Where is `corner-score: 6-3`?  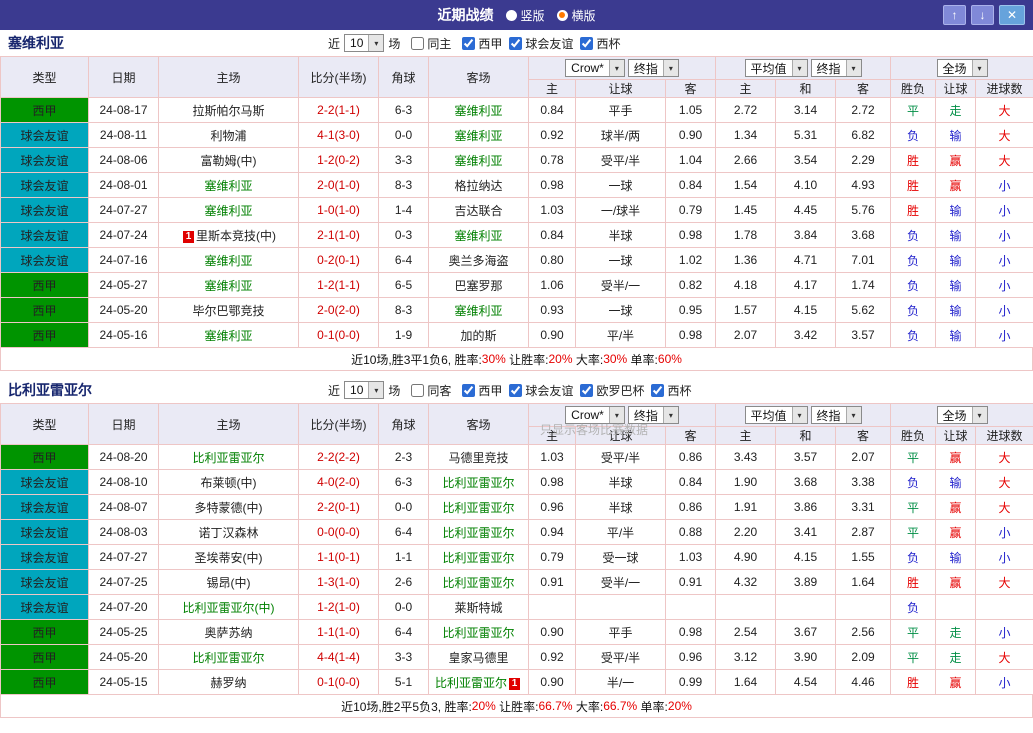
corner-score: 6-3 is located at coordinates (403, 110).